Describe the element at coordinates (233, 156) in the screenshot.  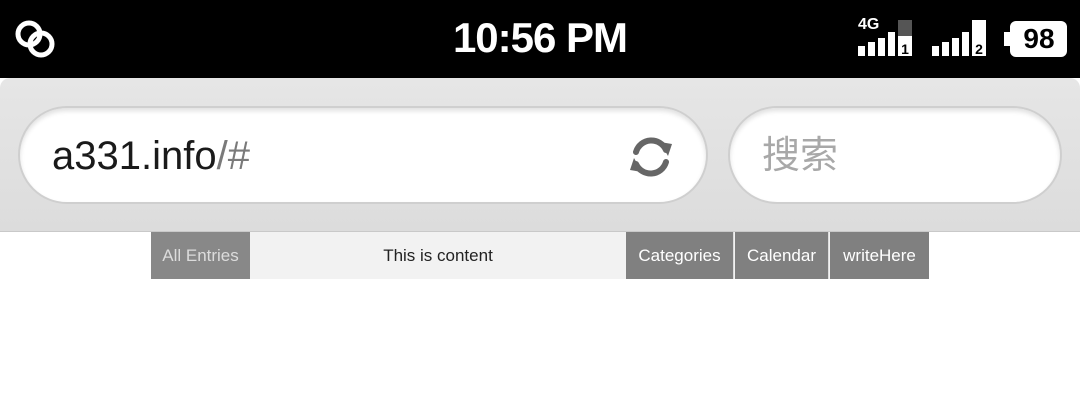
I see `url-path: /#` at that location.